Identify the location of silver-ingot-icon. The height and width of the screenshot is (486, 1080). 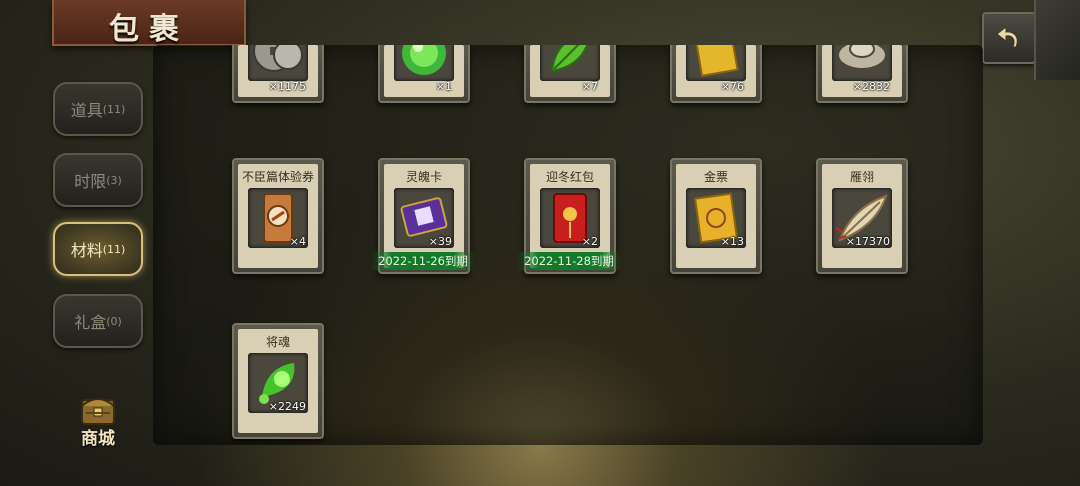
(862, 63).